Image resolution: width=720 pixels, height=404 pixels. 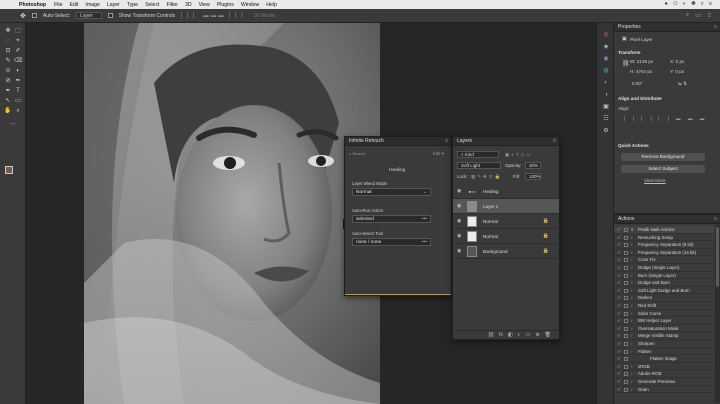 What do you see at coordinates (18, 111) in the screenshot?
I see `zoom-icon: ⌕` at bounding box center [18, 111].